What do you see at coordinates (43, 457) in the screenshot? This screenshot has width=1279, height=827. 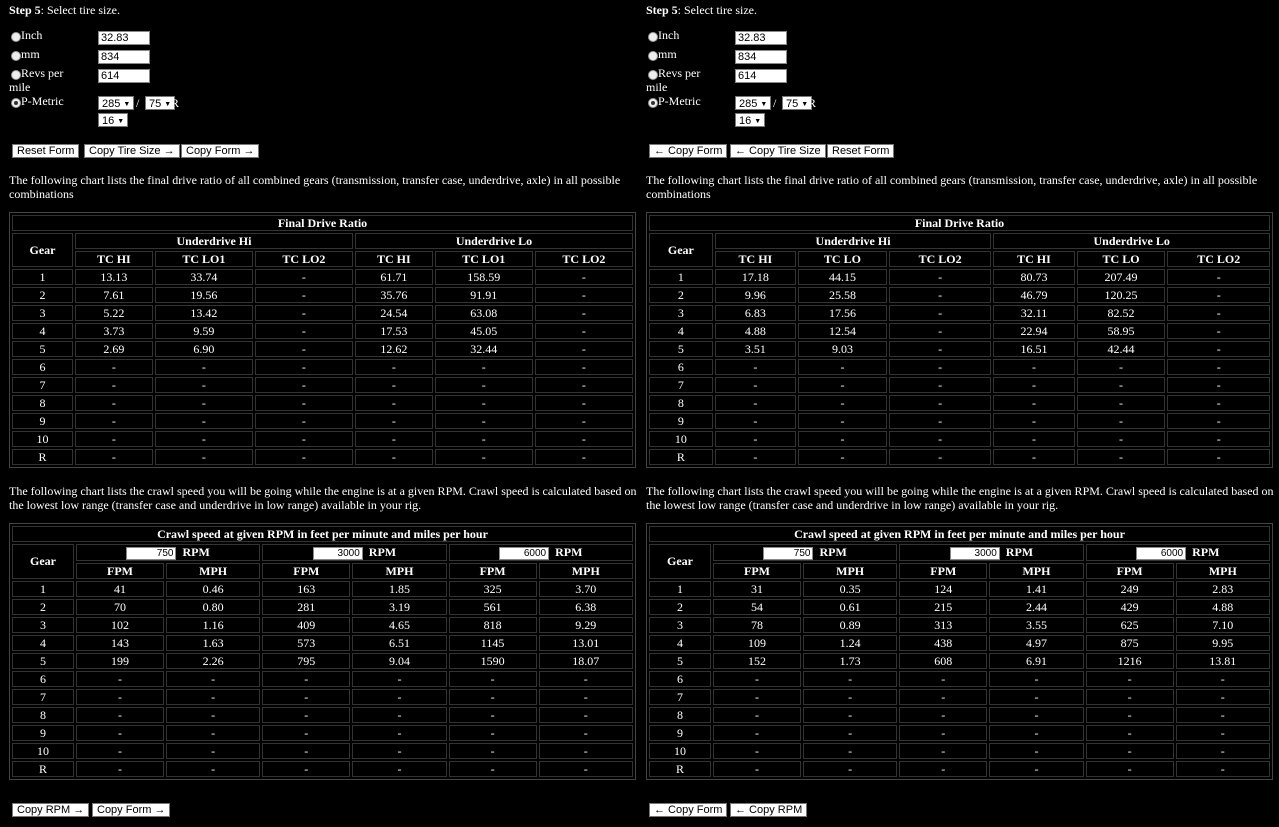 I see `gear-cell: R` at bounding box center [43, 457].